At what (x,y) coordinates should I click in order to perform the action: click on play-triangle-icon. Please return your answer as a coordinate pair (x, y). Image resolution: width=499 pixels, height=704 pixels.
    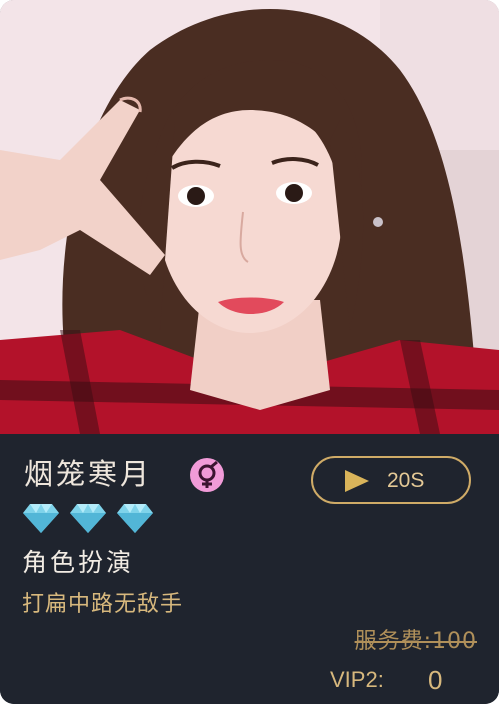
    Looking at the image, I should click on (357, 481).